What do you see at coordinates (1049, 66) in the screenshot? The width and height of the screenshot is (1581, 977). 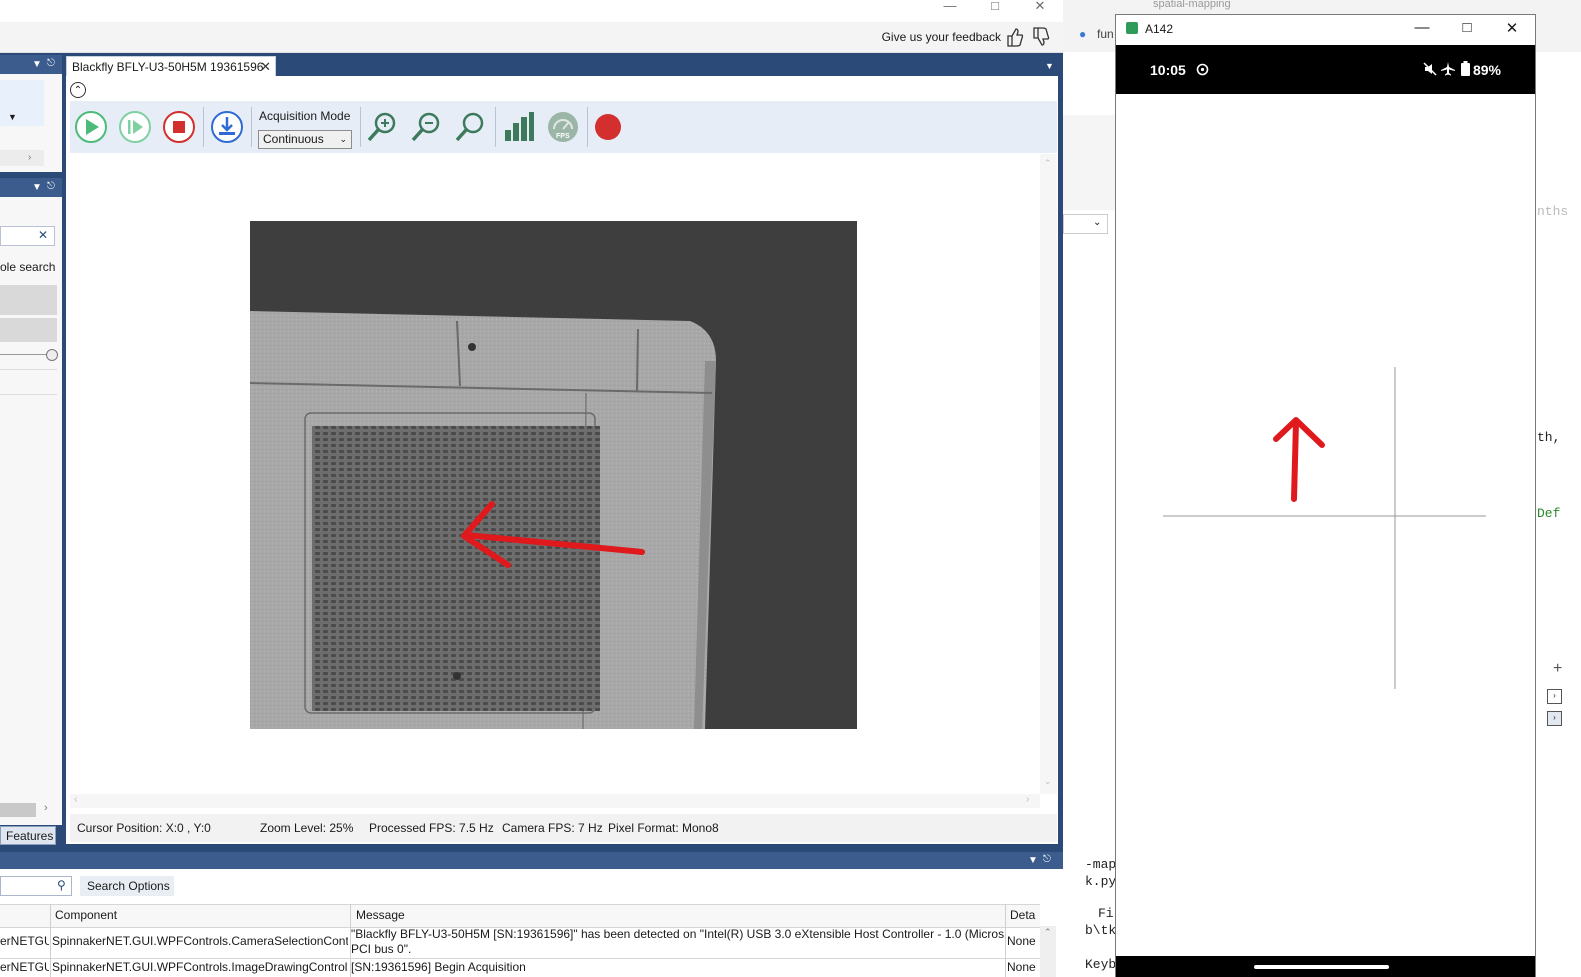 I see `tab-list-dropdown-icon: ▼` at bounding box center [1049, 66].